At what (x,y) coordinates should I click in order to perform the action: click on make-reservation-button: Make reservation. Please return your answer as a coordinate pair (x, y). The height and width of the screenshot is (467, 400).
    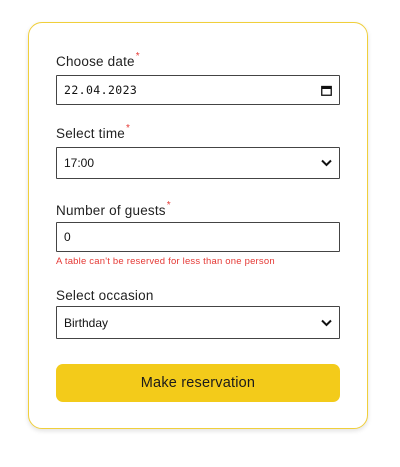
    Looking at the image, I should click on (198, 383).